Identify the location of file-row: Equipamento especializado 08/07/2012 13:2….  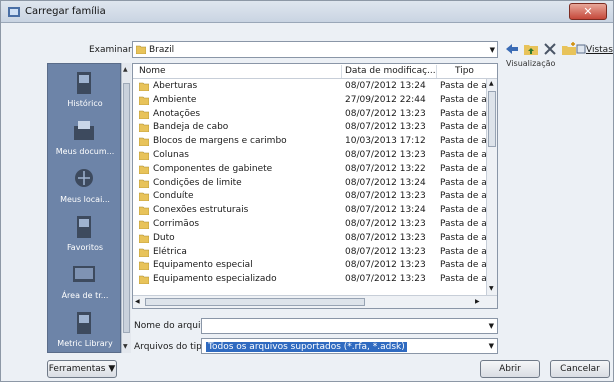
(310, 279).